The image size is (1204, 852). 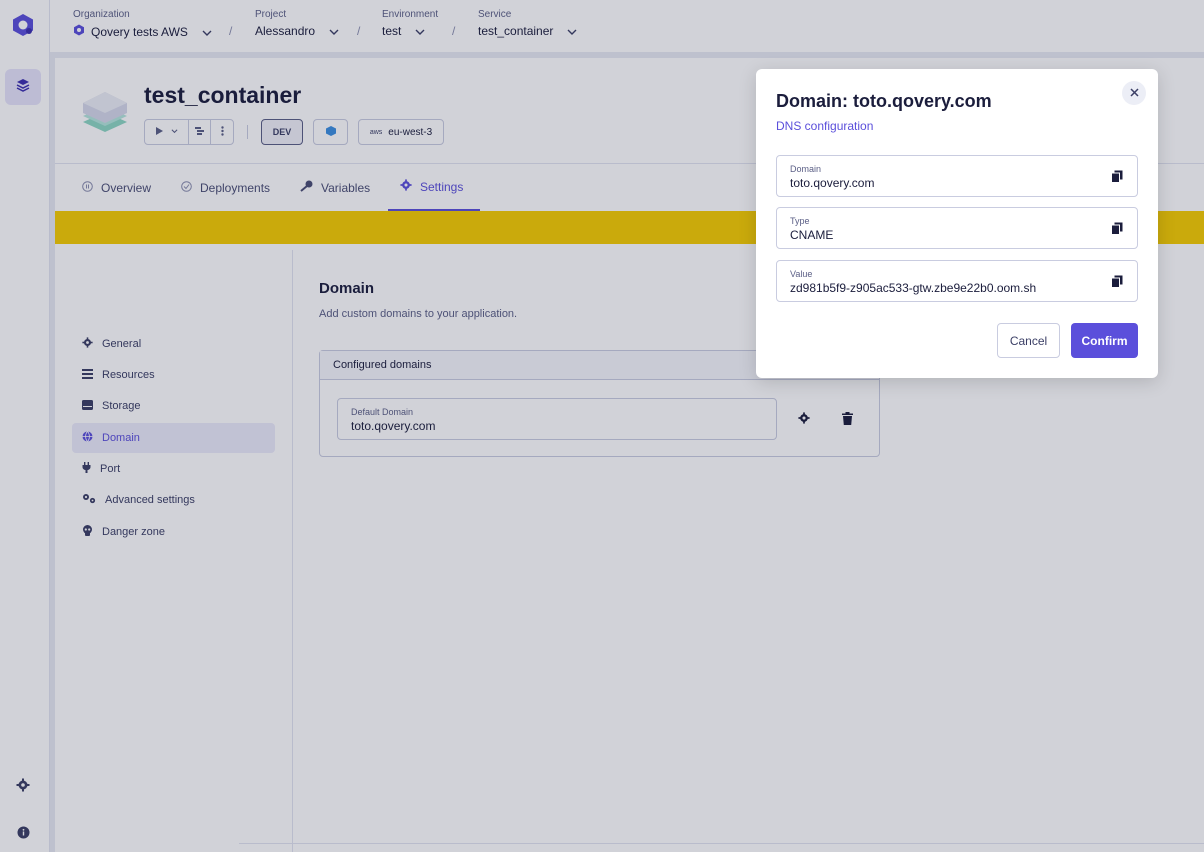 I want to click on field-label: Domain, so click(x=806, y=169).